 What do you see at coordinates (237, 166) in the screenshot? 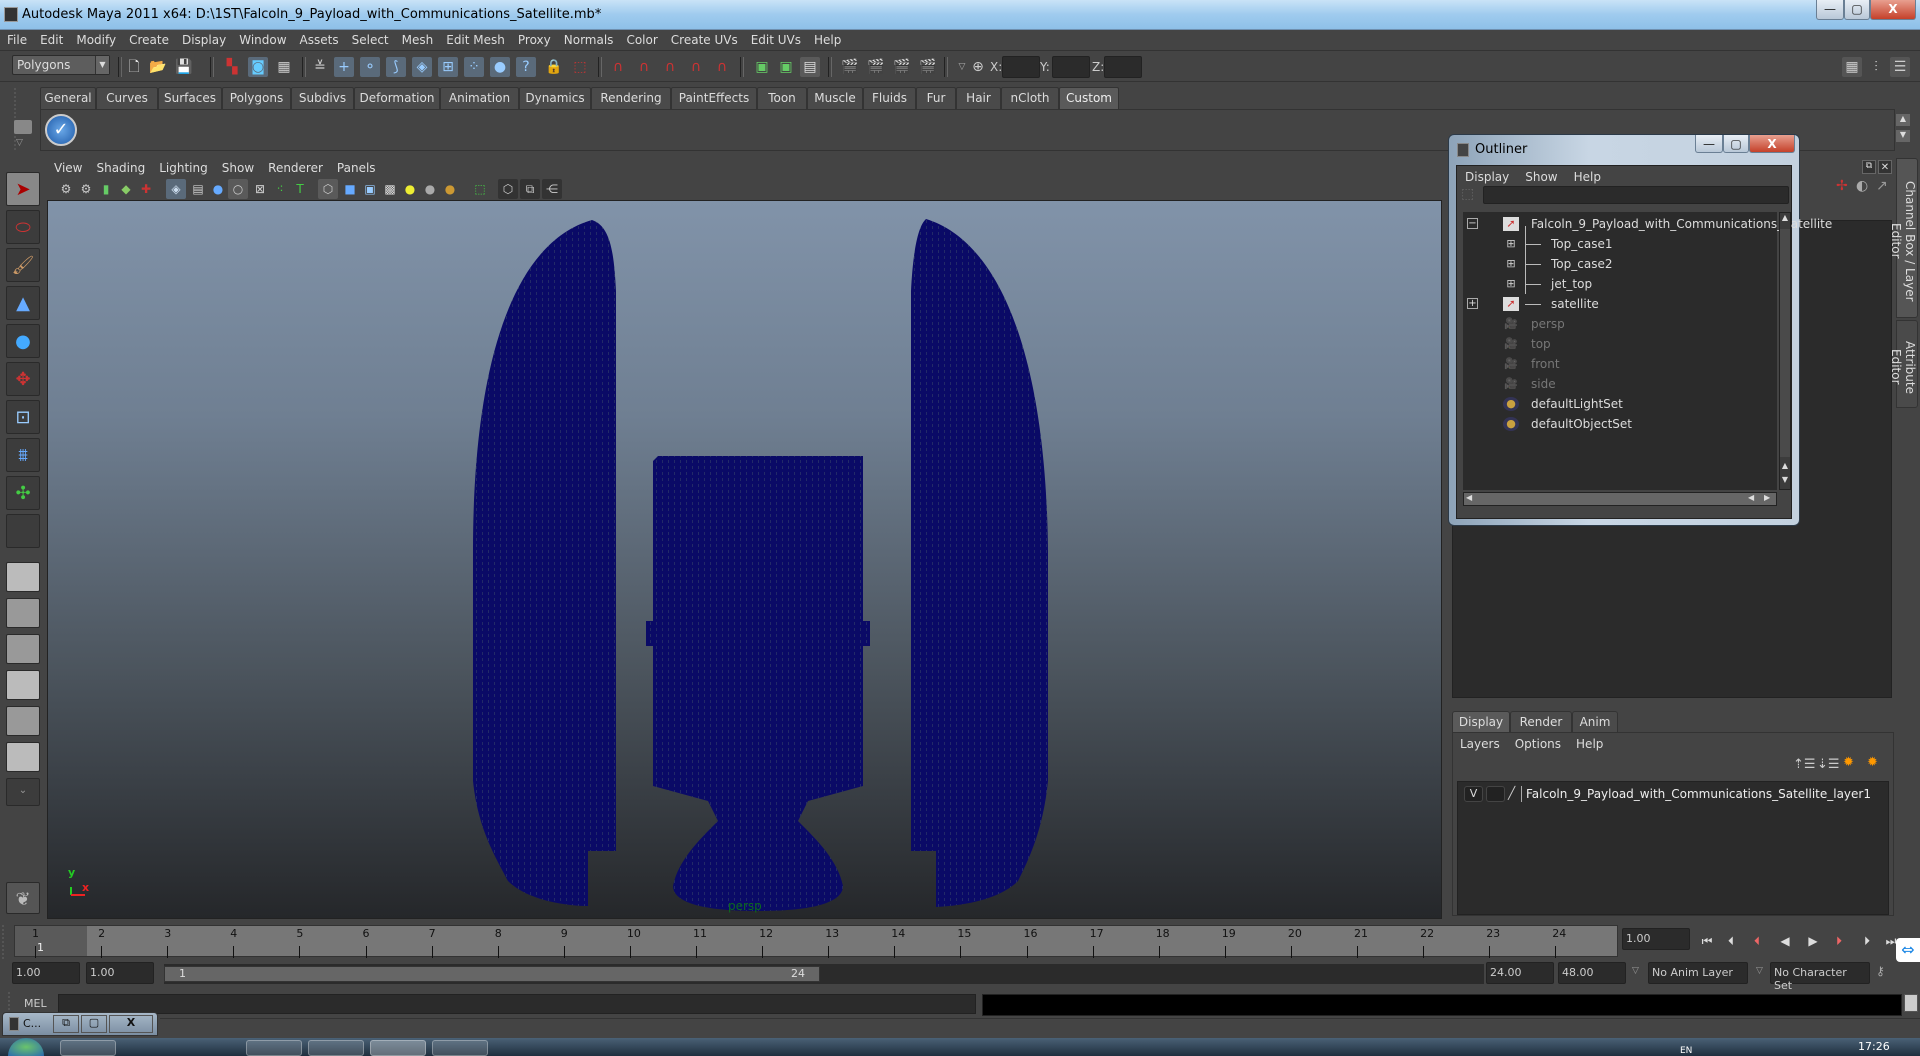
I see `vp-menu-show: Show` at bounding box center [237, 166].